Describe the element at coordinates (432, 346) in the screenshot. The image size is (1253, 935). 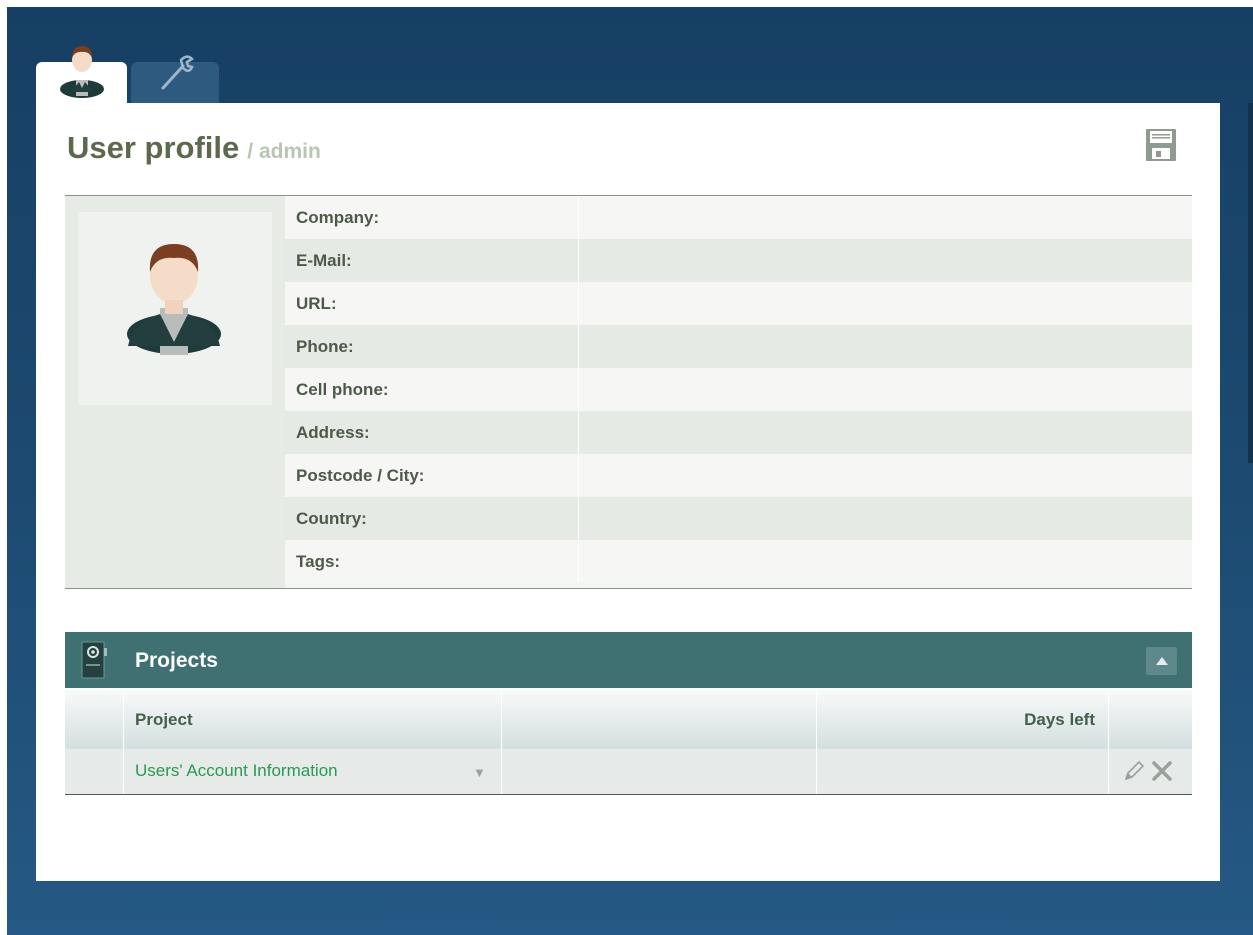
I see `field-label: Phone:` at that location.